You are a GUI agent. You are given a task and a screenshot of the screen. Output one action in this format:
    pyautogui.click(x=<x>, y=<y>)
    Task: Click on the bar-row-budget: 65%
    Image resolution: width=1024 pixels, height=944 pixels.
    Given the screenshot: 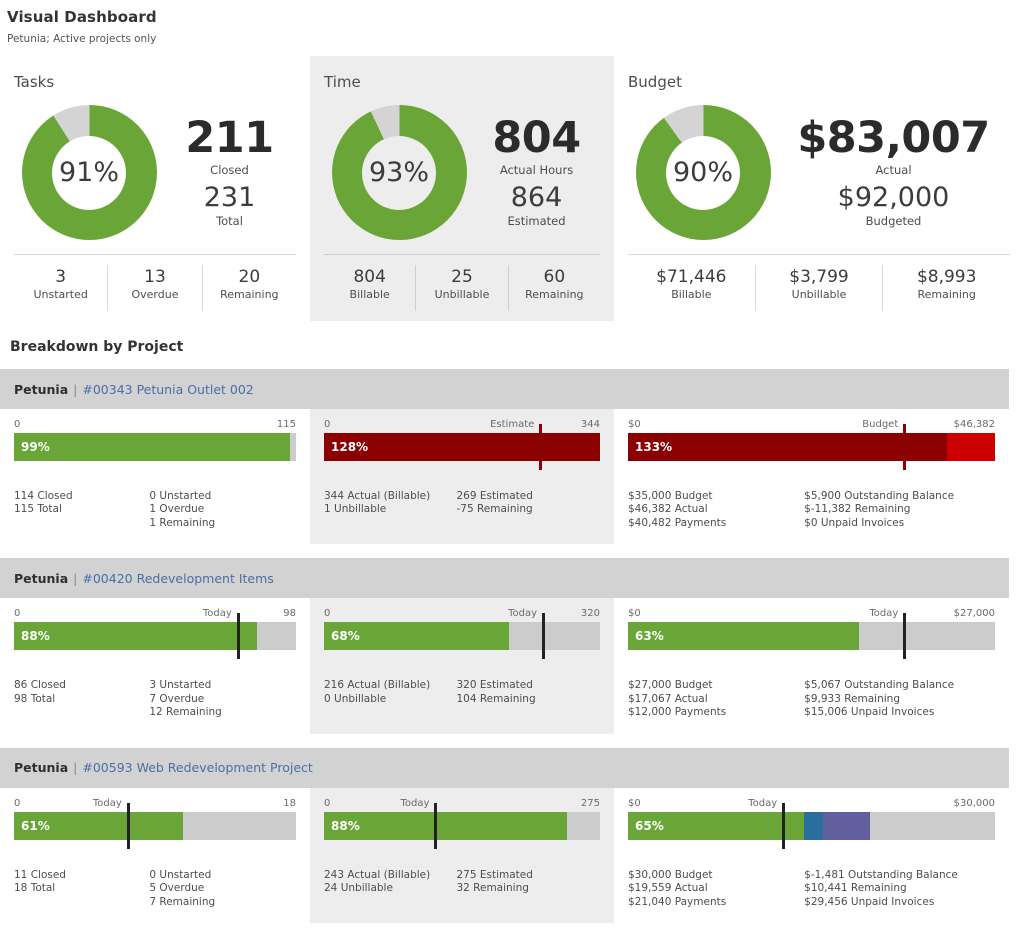 What is the action you would take?
    pyautogui.click(x=811, y=830)
    